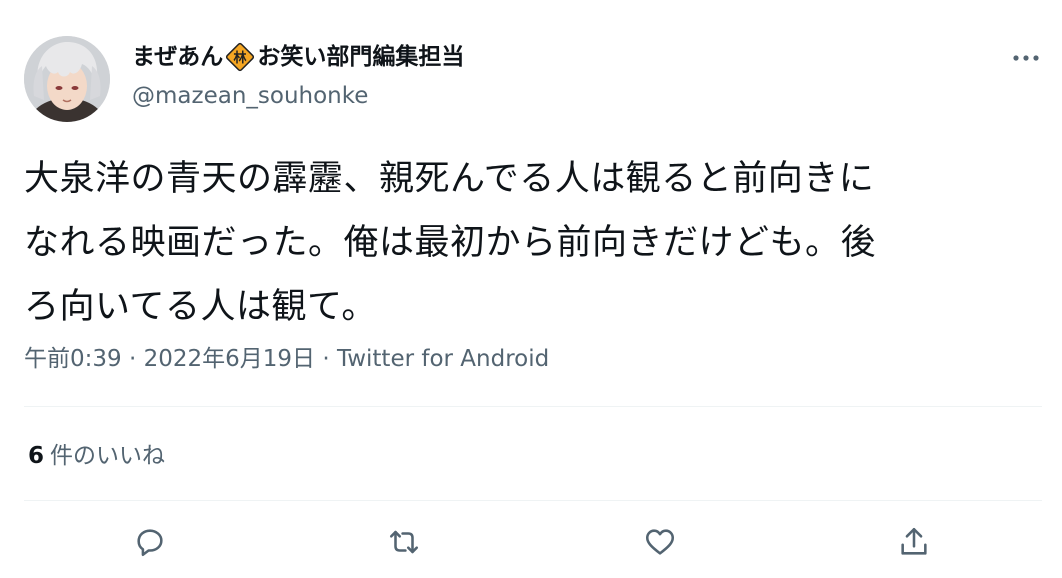 This screenshot has height=578, width=1062. I want to click on share-icon, so click(914, 541).